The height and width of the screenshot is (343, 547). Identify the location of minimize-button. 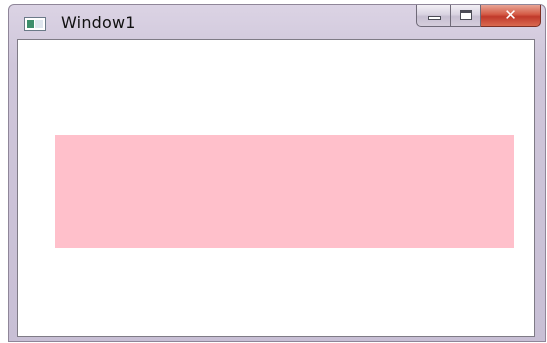
(433, 16).